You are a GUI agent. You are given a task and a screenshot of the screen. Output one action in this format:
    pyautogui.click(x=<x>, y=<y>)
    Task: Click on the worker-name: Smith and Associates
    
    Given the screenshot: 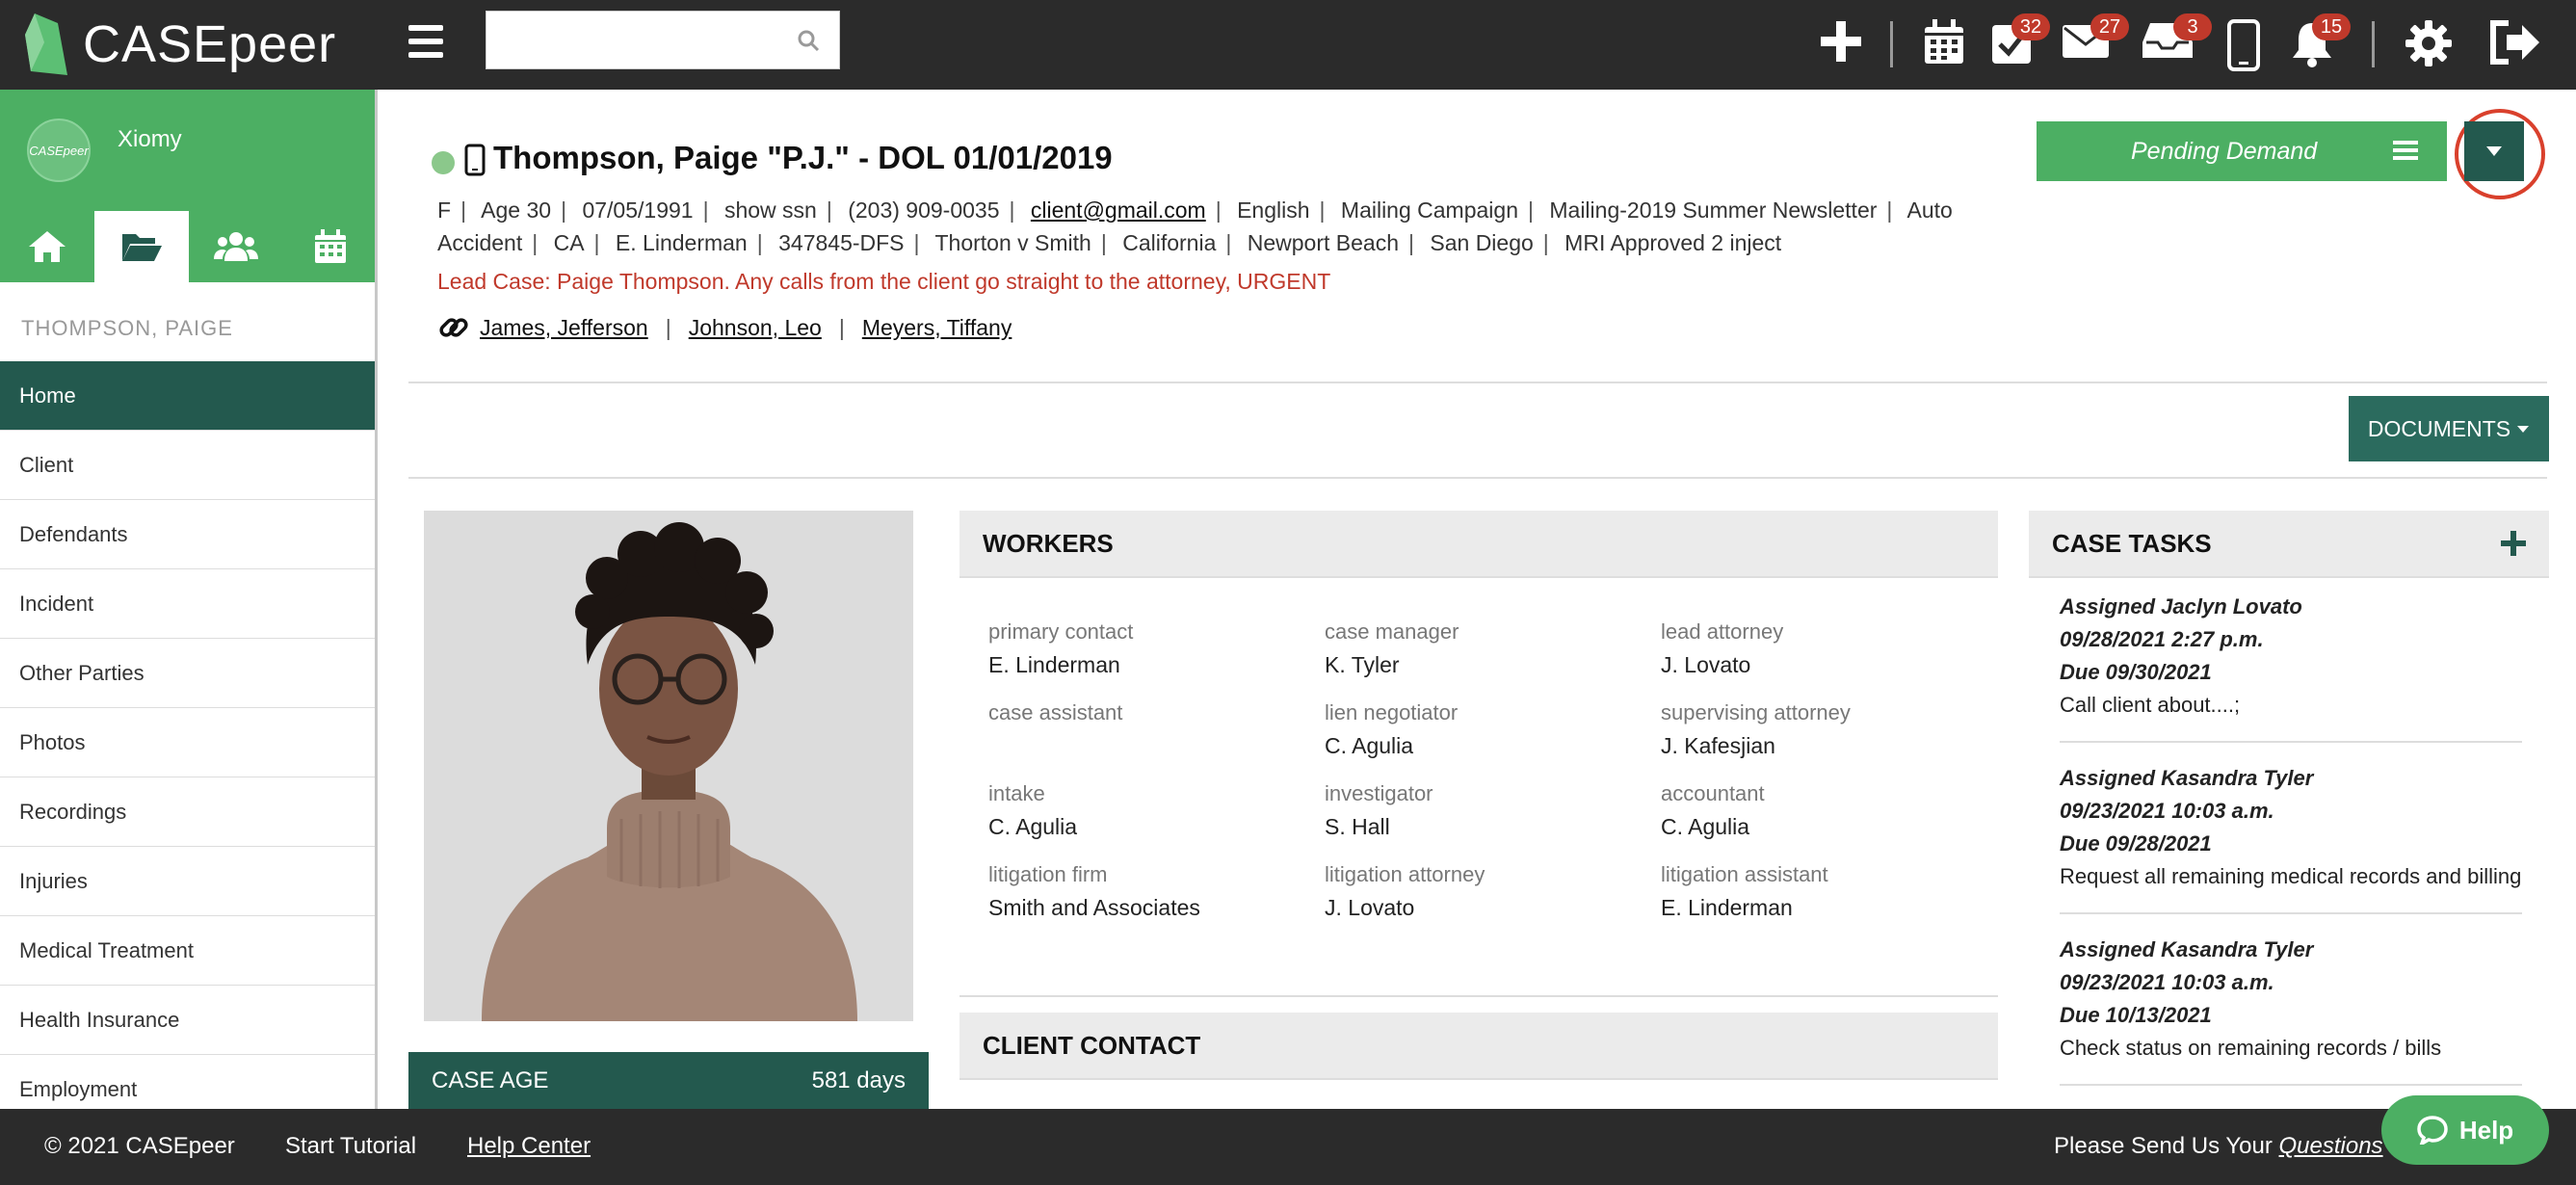 What is the action you would take?
    pyautogui.click(x=1094, y=907)
    